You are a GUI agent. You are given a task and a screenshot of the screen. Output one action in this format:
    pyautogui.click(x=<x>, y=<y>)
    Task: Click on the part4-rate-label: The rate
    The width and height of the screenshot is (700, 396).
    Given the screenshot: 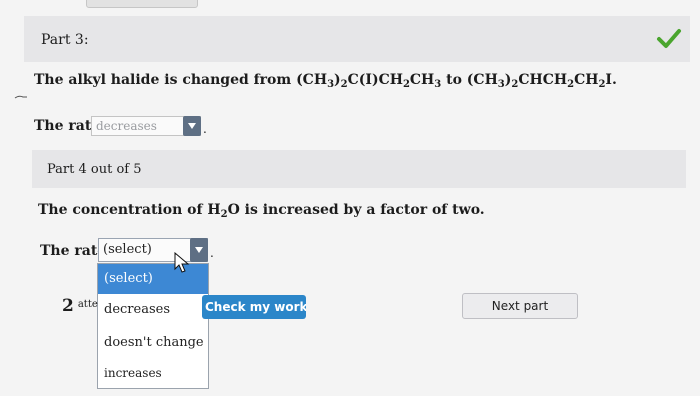 What is the action you would take?
    pyautogui.click(x=73, y=251)
    